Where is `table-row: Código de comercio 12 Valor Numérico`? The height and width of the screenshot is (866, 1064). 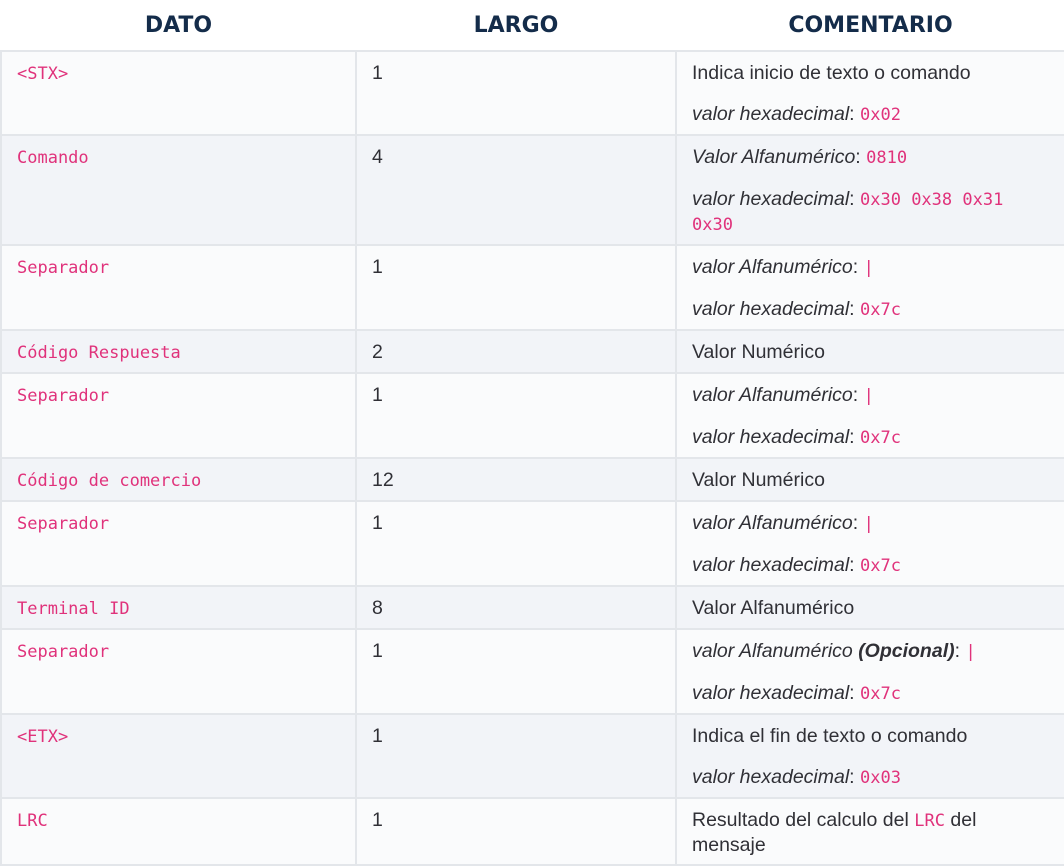
table-row: Código de comercio 12 Valor Numérico is located at coordinates (532, 479).